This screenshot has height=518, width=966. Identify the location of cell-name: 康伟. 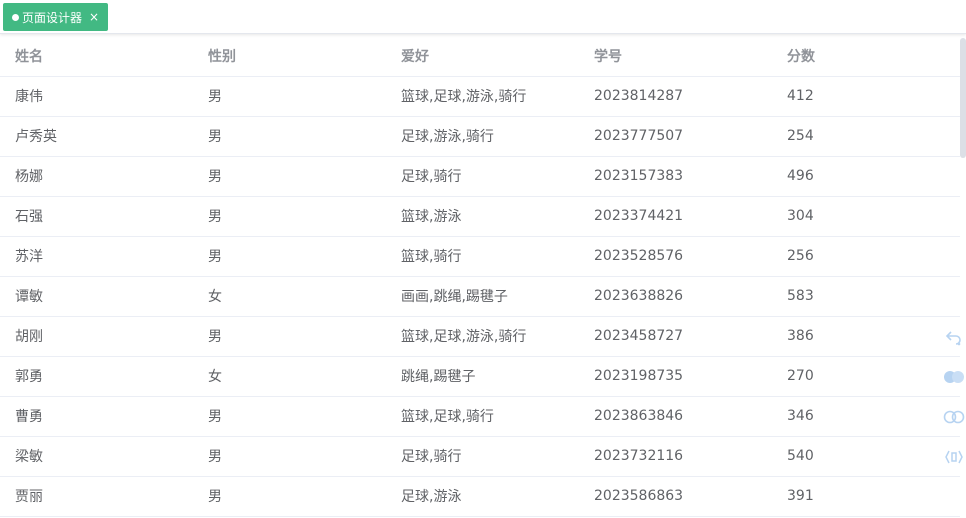
(96, 96).